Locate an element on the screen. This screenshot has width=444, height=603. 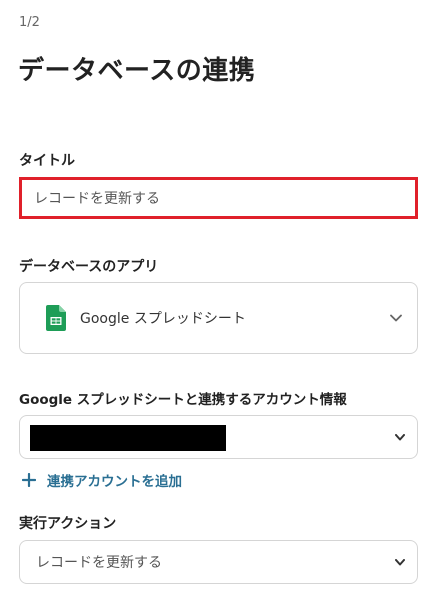
add-account-link: 連携アカウントを追加 is located at coordinates (101, 480).